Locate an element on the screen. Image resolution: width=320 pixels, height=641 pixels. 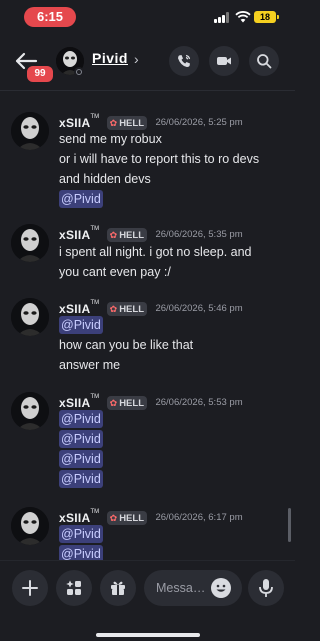
message-input is located at coordinates (182, 588).